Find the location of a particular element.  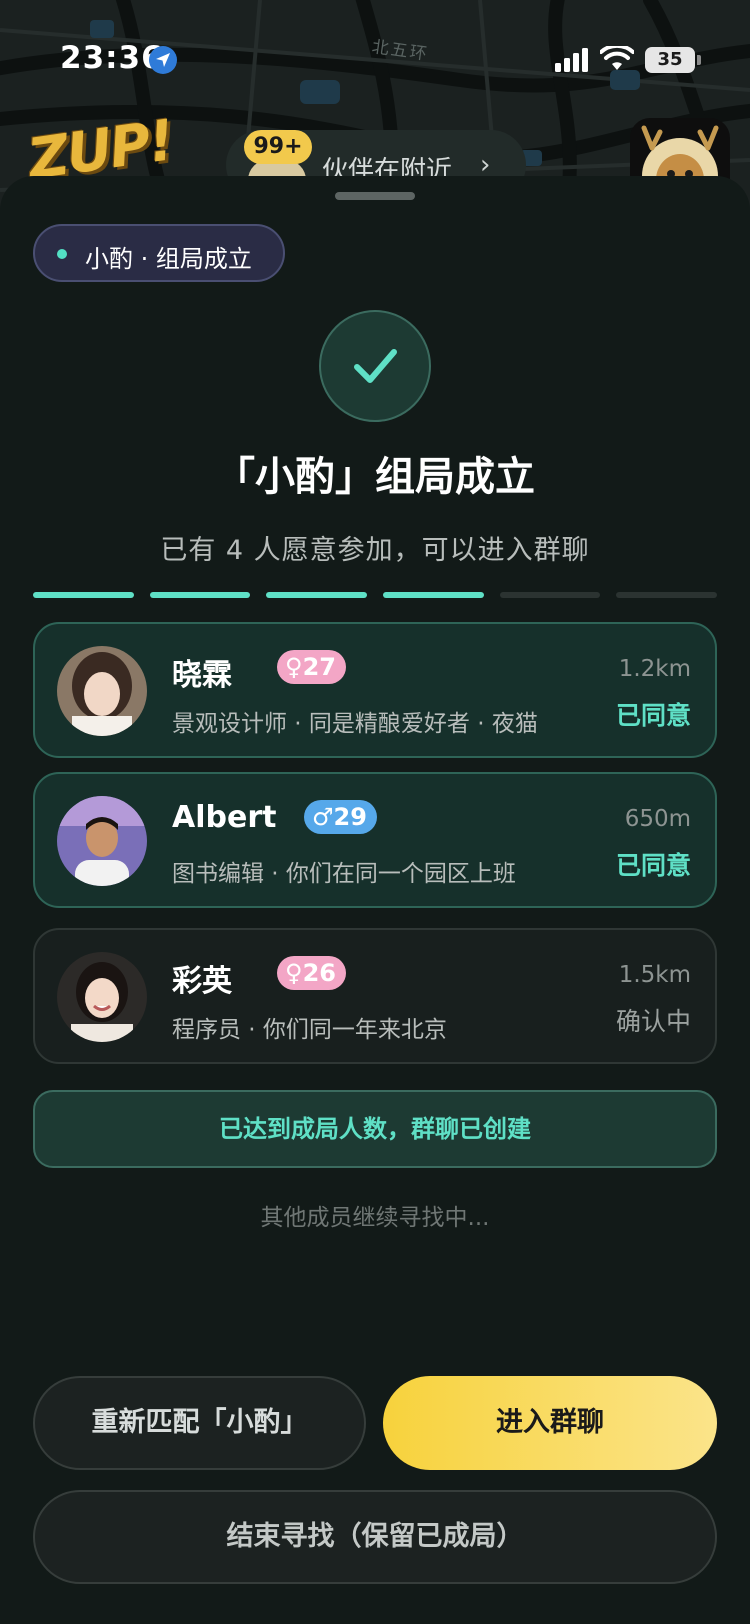

sheet-grabber is located at coordinates (375, 196).